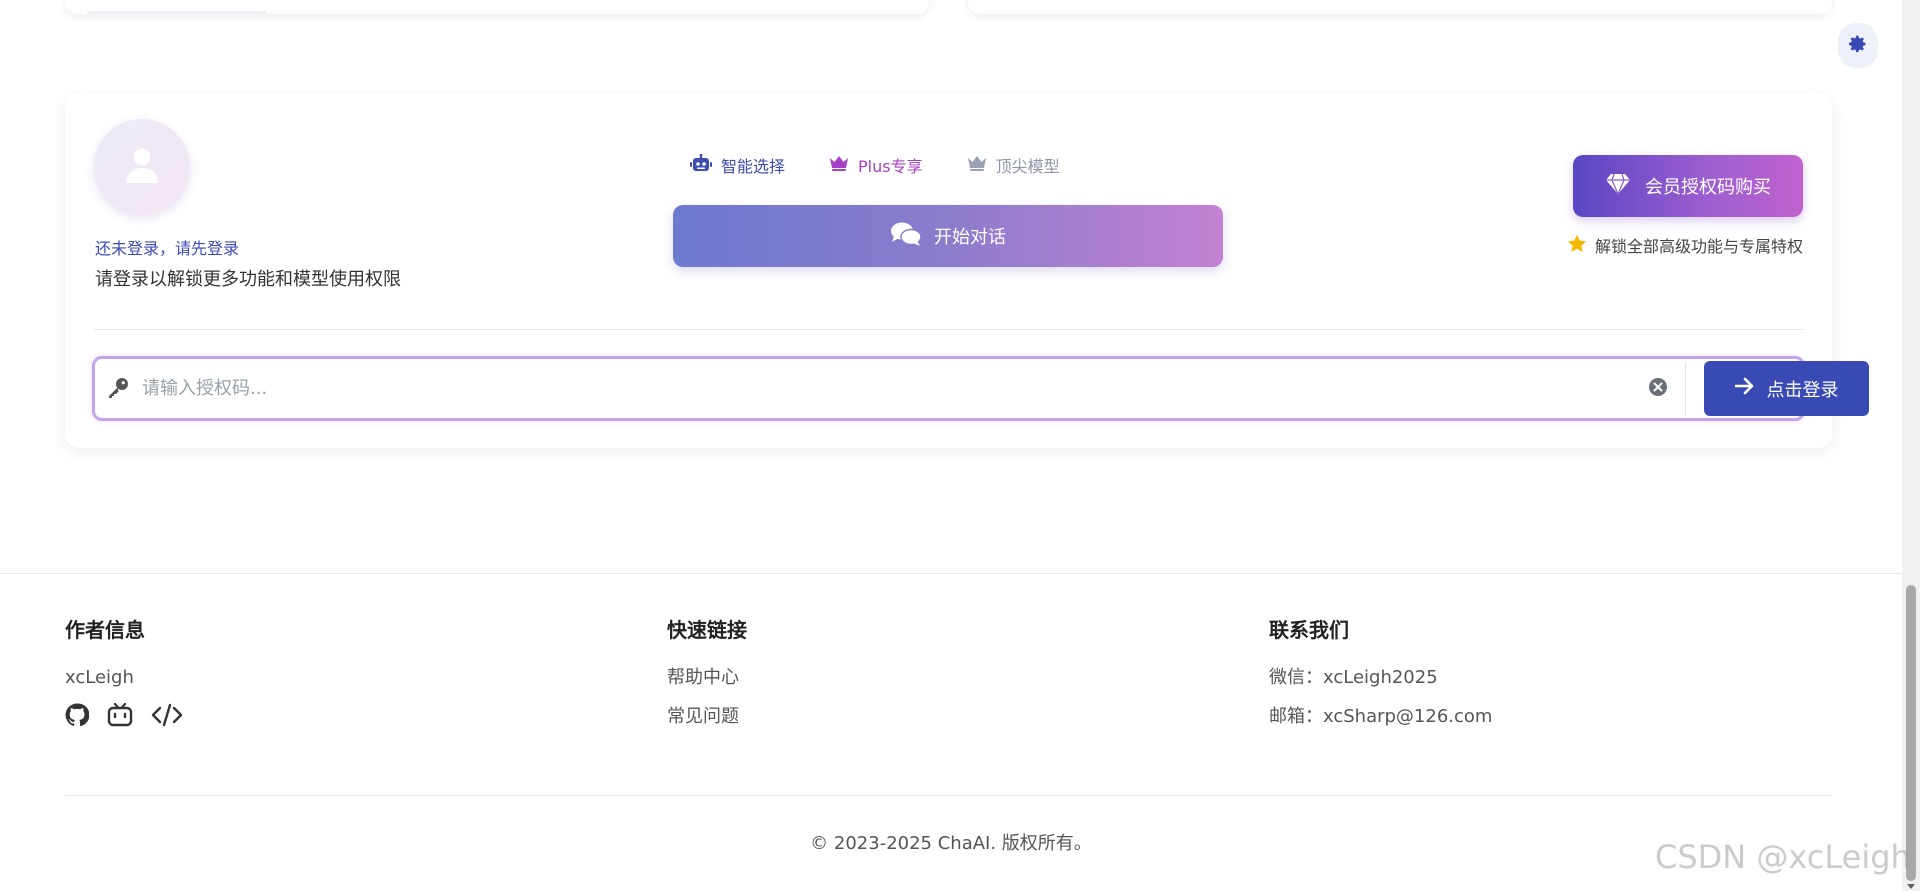 This screenshot has width=1920, height=891. Describe the element at coordinates (1744, 388) in the screenshot. I see `arrow-right-icon` at that location.